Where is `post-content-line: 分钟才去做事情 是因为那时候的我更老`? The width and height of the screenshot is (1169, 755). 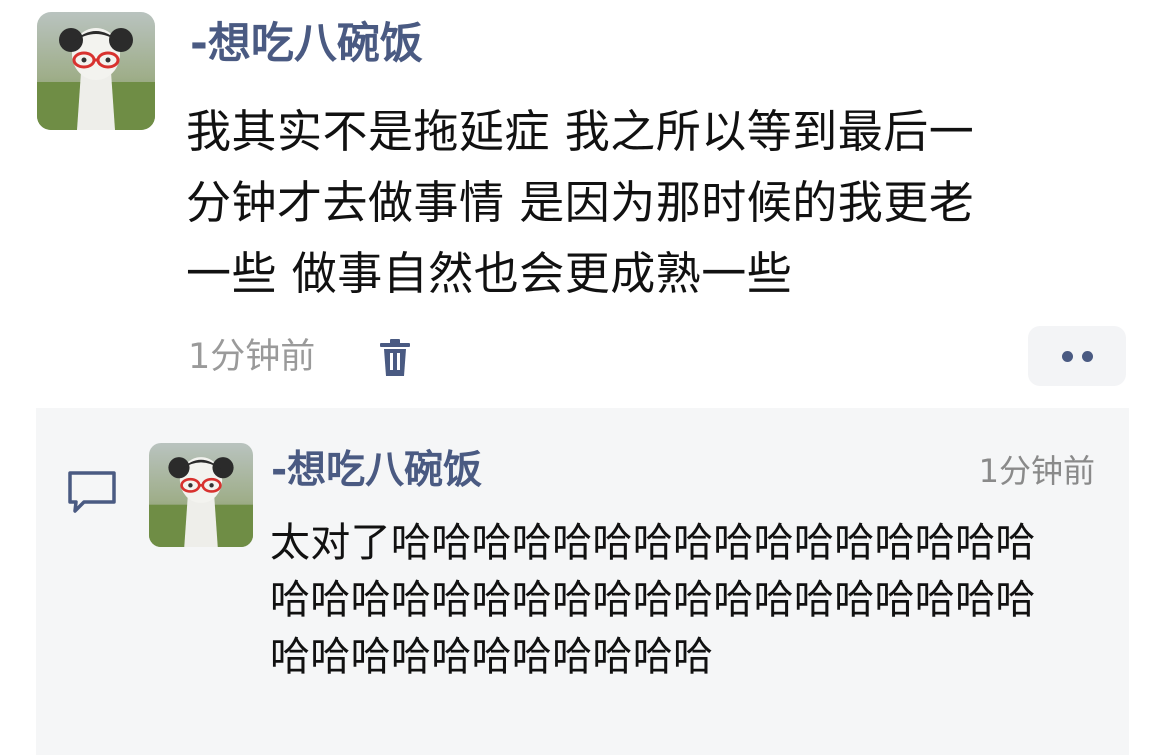 post-content-line: 分钟才去做事情 是因为那时候的我更老 is located at coordinates (580, 202).